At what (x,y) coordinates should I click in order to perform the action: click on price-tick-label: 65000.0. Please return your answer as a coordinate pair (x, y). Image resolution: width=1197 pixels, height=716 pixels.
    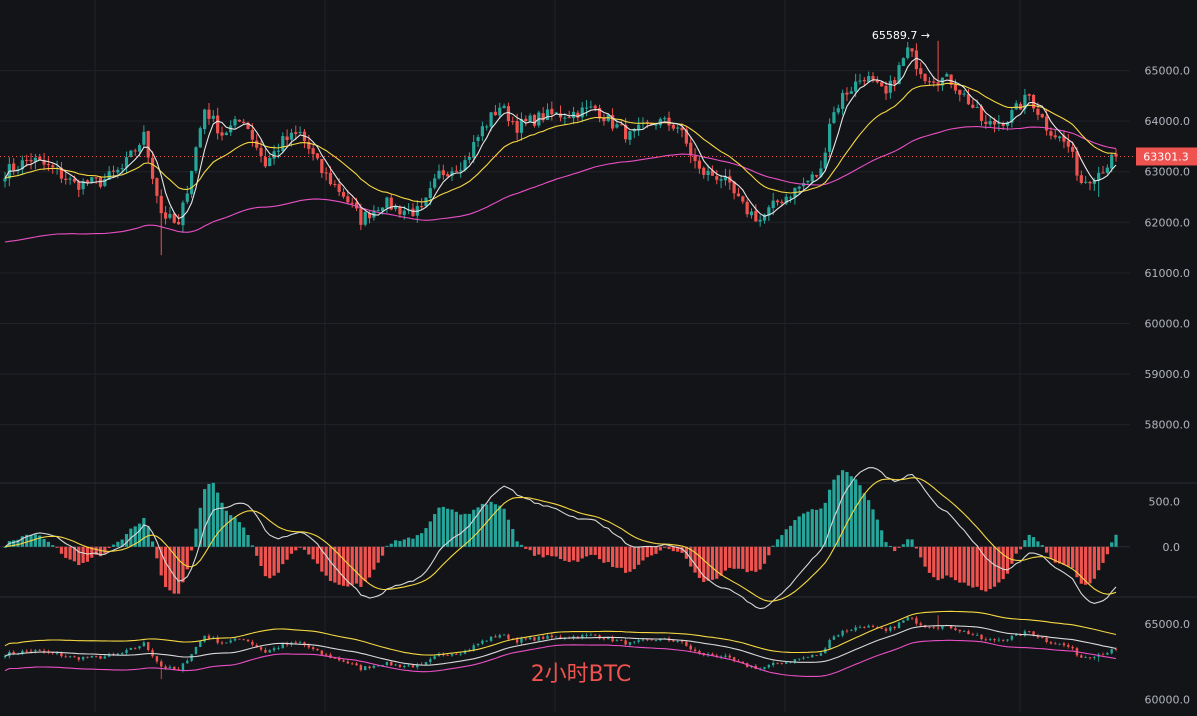
    Looking at the image, I should click on (1168, 71).